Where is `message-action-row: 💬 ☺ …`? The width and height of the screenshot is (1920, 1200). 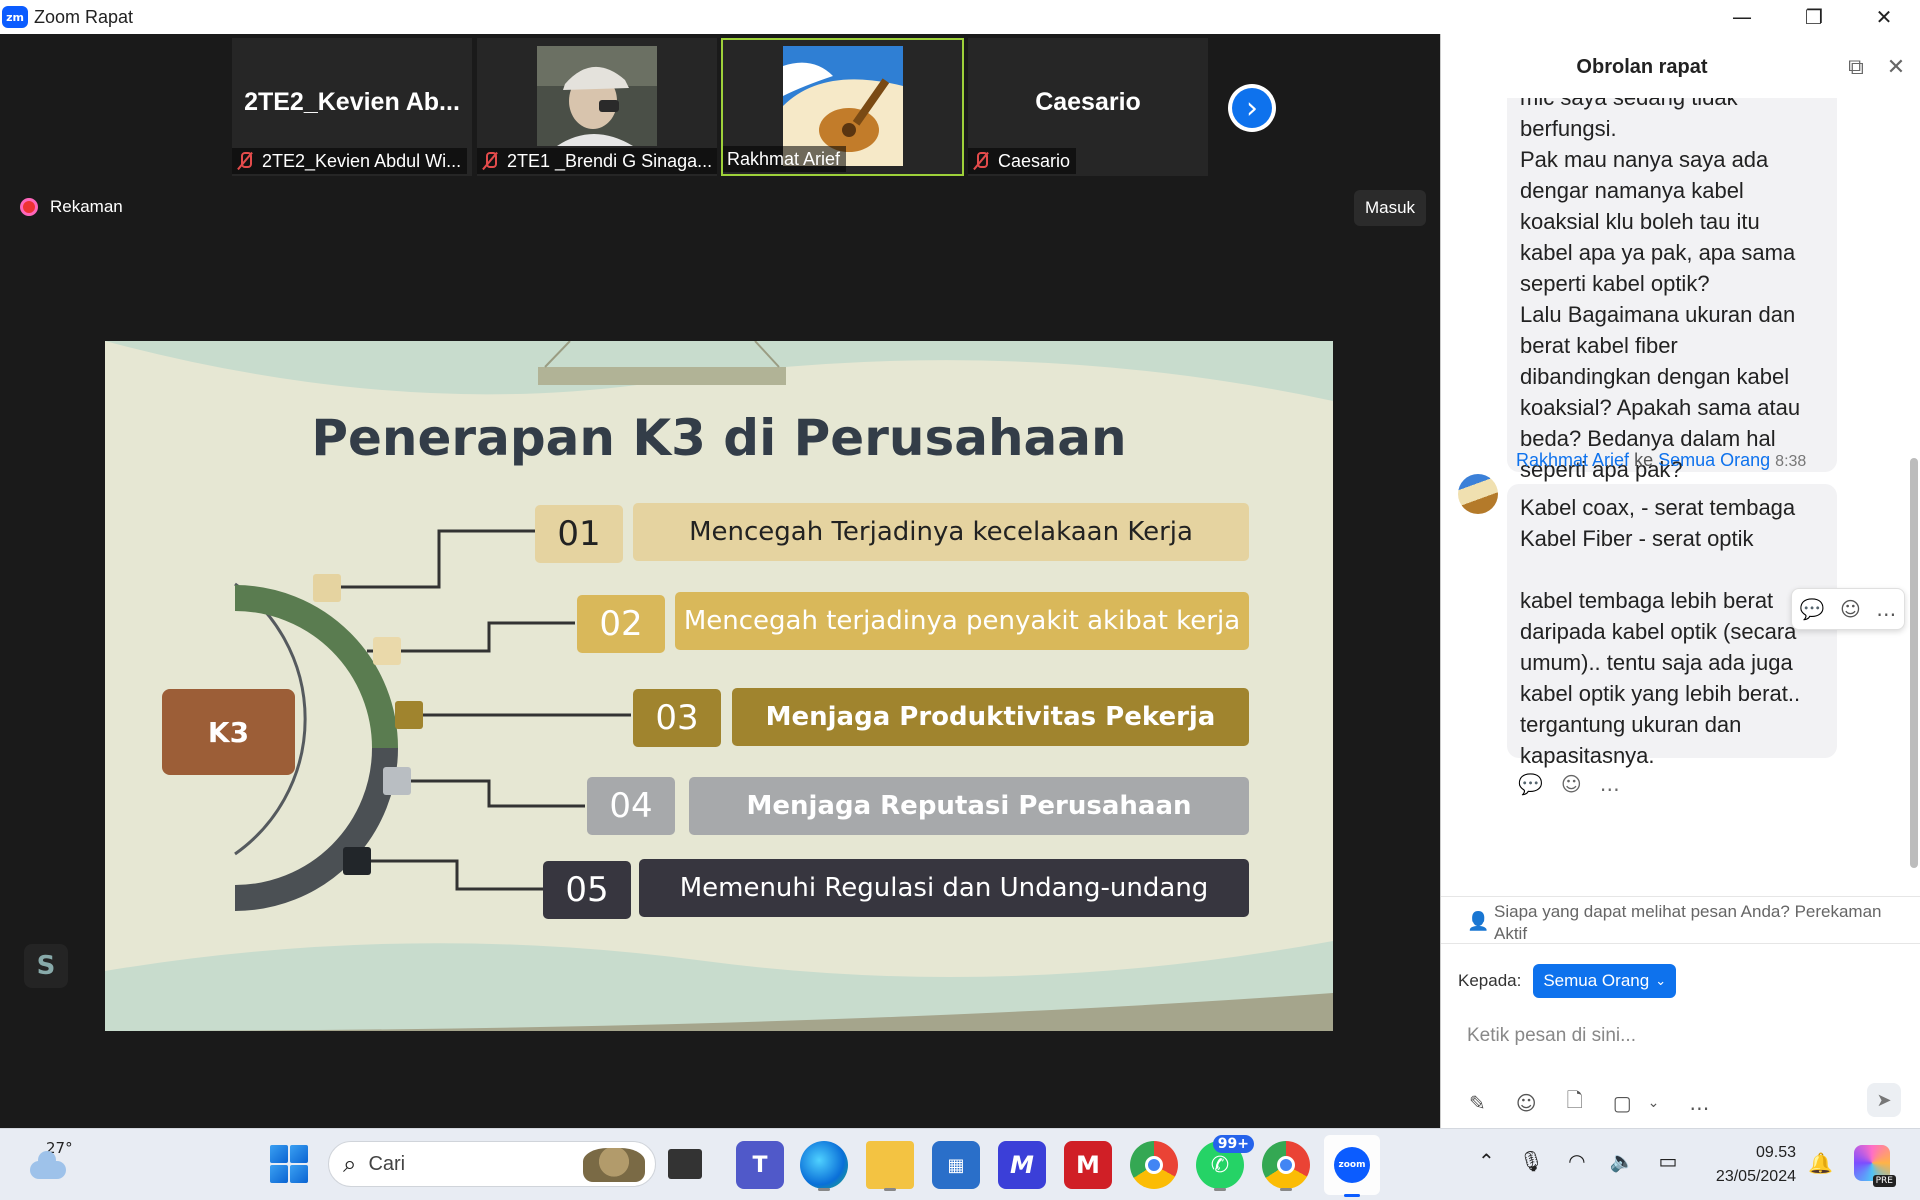
message-action-row: 💬 ☺ … is located at coordinates (1569, 784).